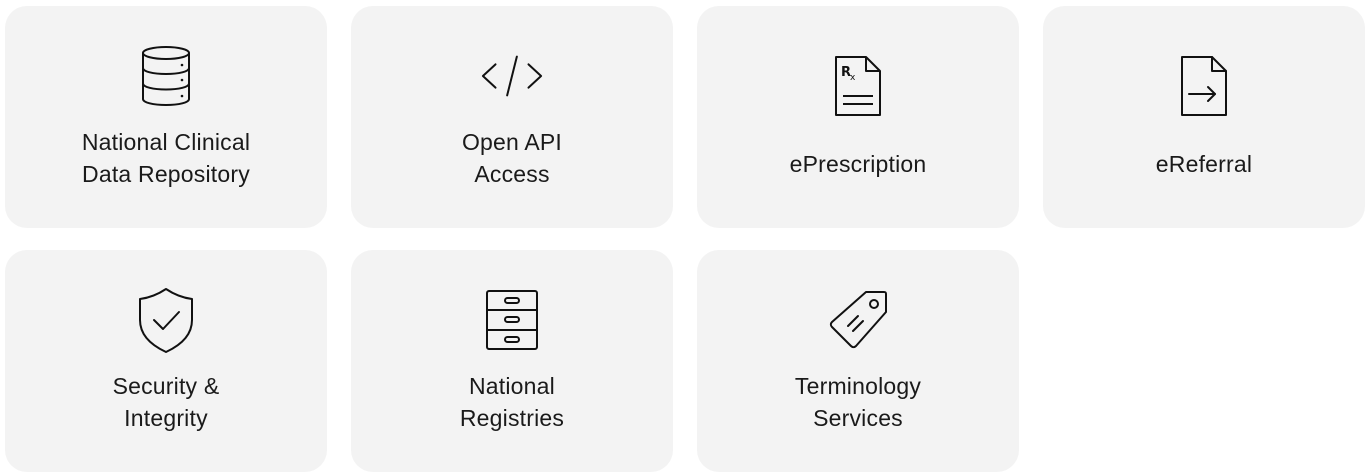  Describe the element at coordinates (1204, 164) in the screenshot. I see `tile-label: eReferral` at that location.